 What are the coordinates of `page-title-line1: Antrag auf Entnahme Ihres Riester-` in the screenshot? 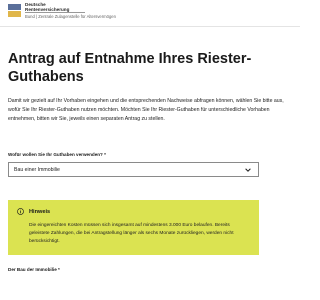 It's located at (130, 59).